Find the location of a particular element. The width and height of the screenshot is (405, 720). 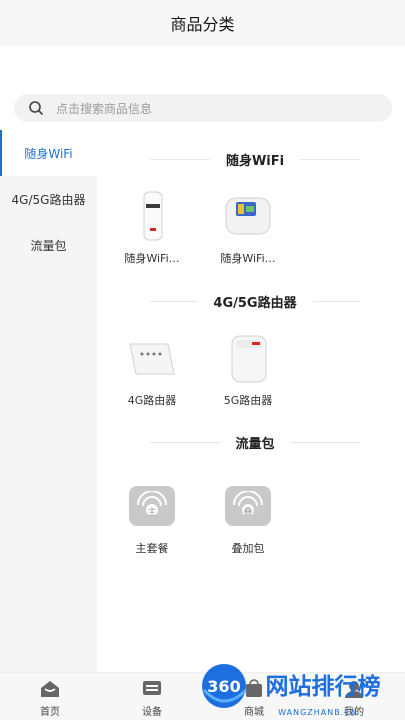

badge-text: 叠 is located at coordinates (248, 513).